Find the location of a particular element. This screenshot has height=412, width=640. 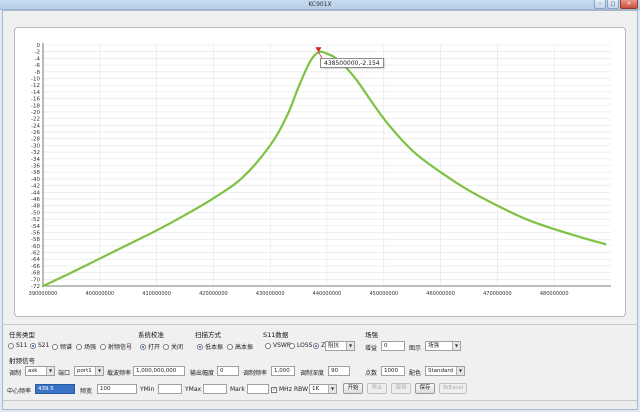

marker-tooltip: 438500000,-2.154 is located at coordinates (352, 63).